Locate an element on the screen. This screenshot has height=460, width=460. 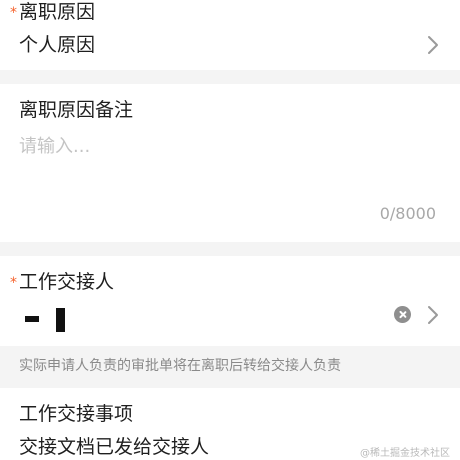
handover-person-label: 工作交接人 is located at coordinates (67, 282).